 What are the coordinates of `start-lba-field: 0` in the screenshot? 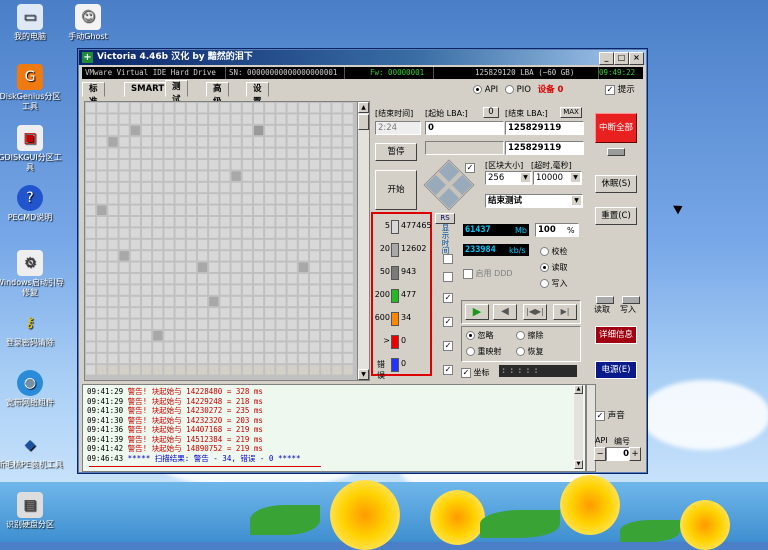 It's located at (464, 128).